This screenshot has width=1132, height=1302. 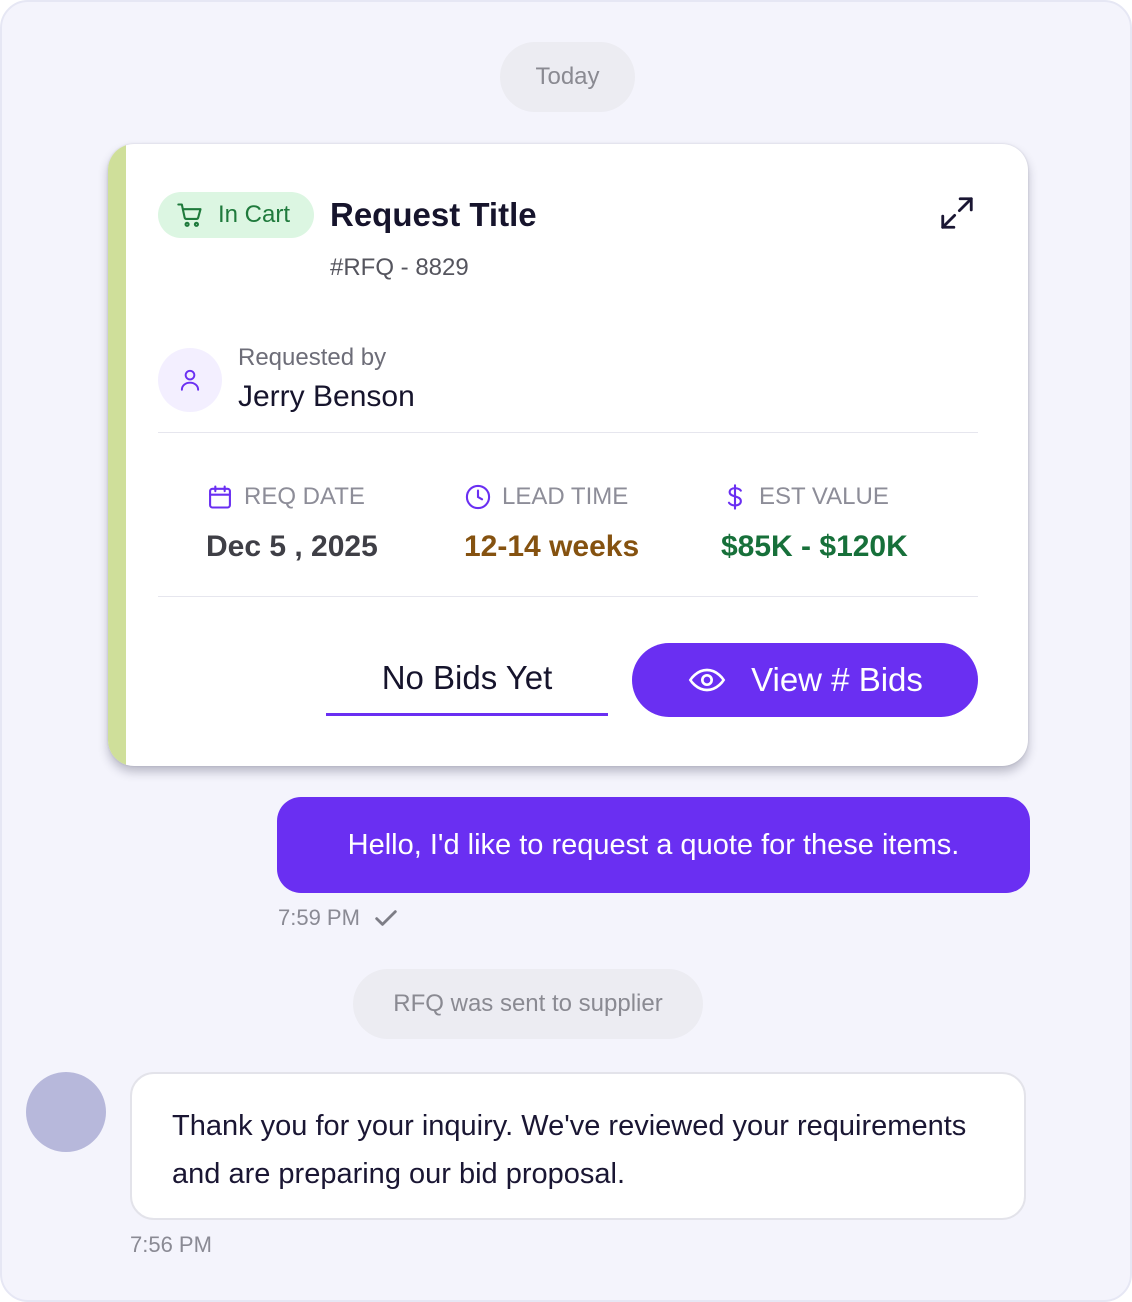 What do you see at coordinates (399, 267) in the screenshot?
I see `rfq-id: #RFQ - 8829` at bounding box center [399, 267].